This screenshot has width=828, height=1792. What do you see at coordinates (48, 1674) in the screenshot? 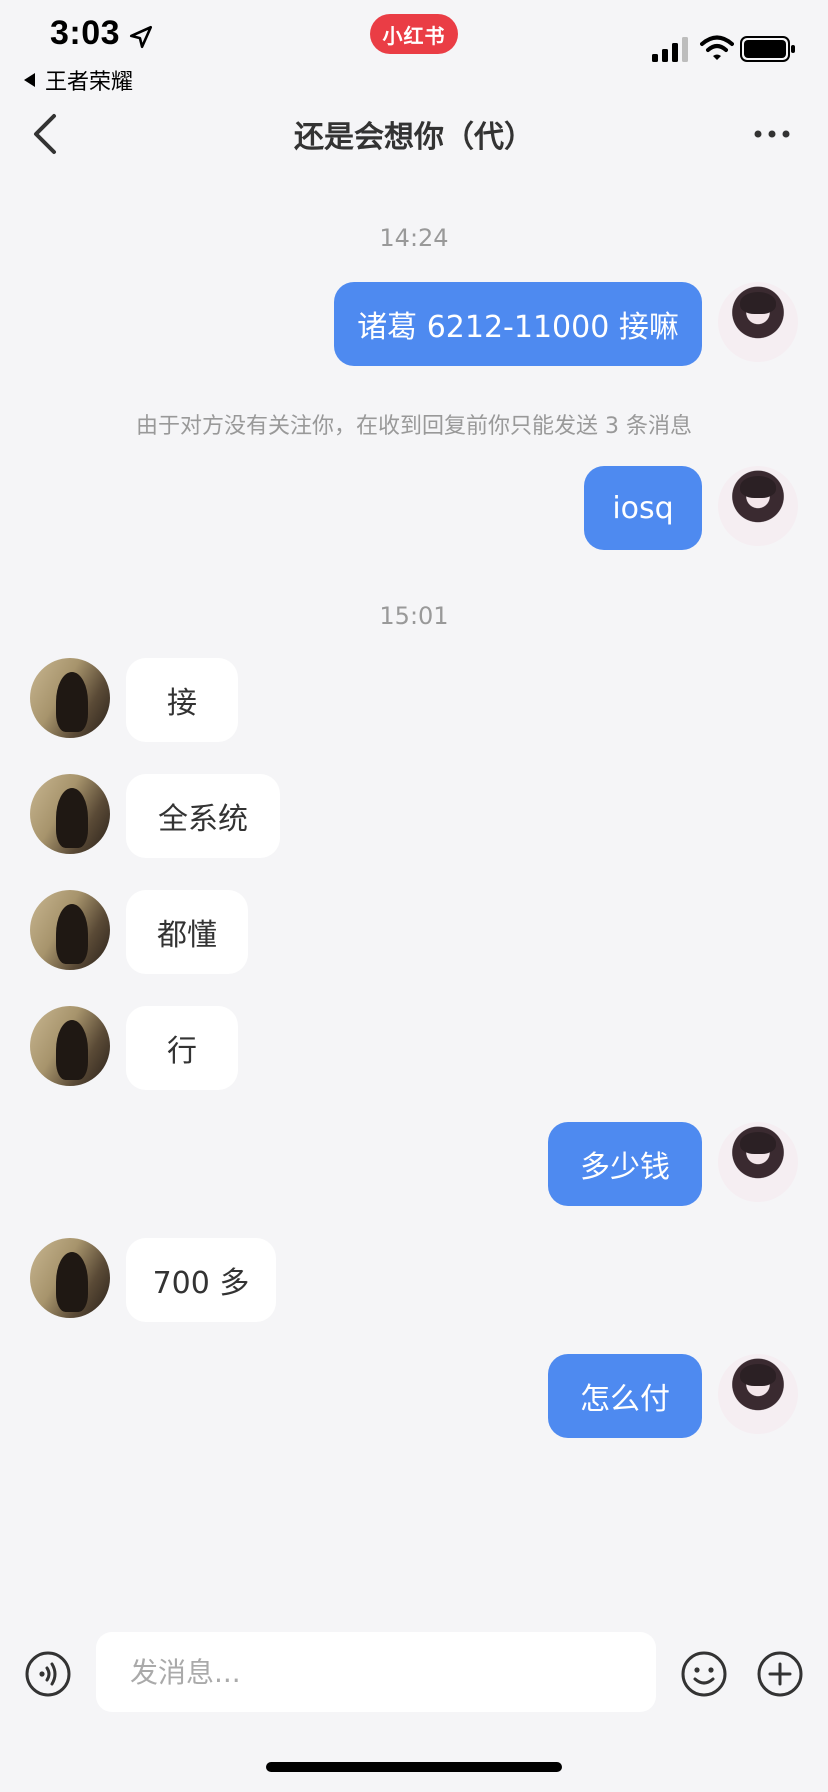
I see `voice-icon` at bounding box center [48, 1674].